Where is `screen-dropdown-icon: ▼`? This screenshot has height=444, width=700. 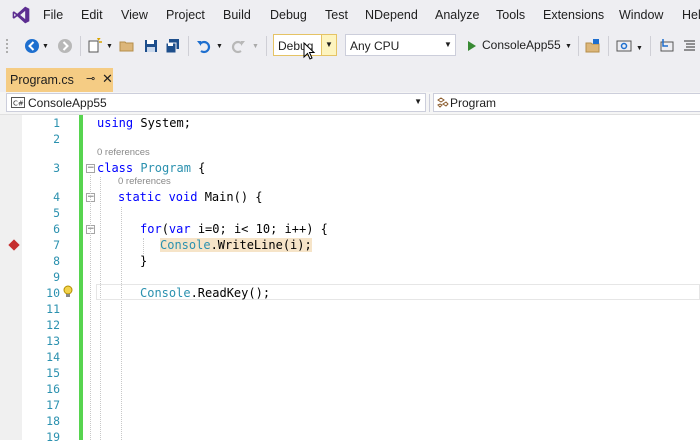 screen-dropdown-icon: ▼ is located at coordinates (639, 53).